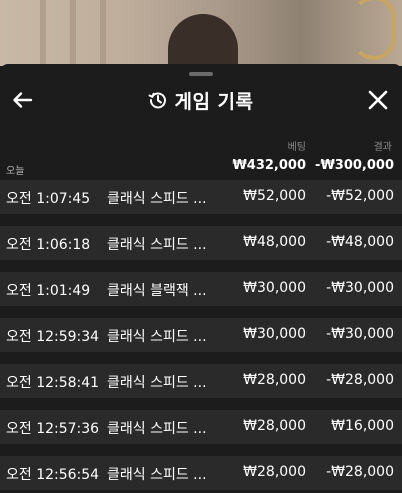  What do you see at coordinates (354, 165) in the screenshot?
I see `total-result: -₩300,000` at bounding box center [354, 165].